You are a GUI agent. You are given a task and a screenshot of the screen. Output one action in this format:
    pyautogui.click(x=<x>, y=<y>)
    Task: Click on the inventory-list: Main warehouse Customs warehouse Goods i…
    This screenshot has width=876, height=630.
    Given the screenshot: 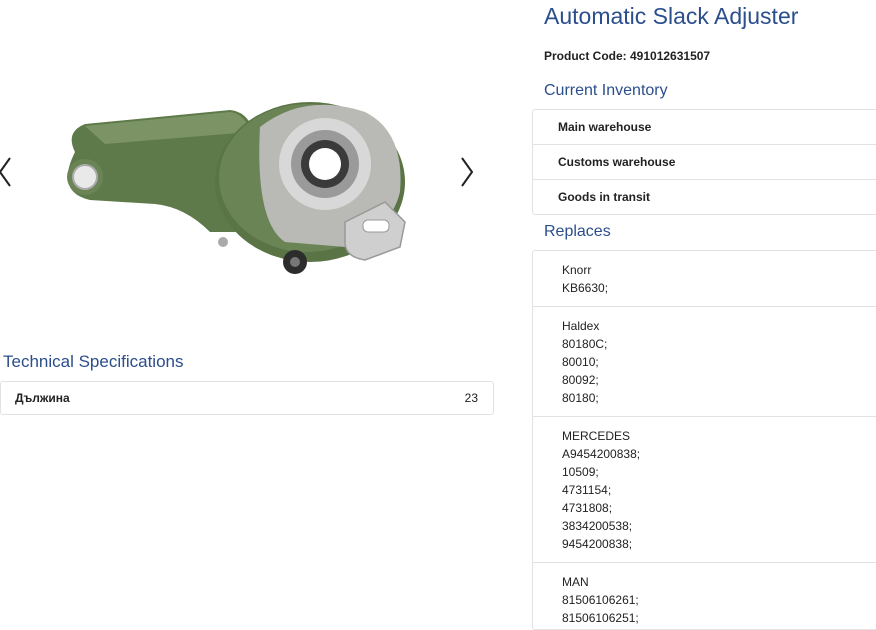 What is the action you would take?
    pyautogui.click(x=704, y=162)
    